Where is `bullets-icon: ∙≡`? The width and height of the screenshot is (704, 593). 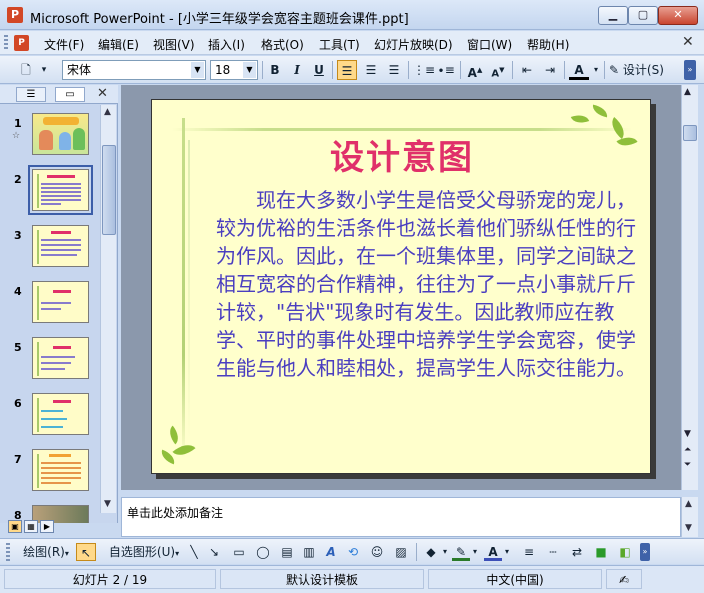 bullets-icon: ∙≡ is located at coordinates (446, 70).